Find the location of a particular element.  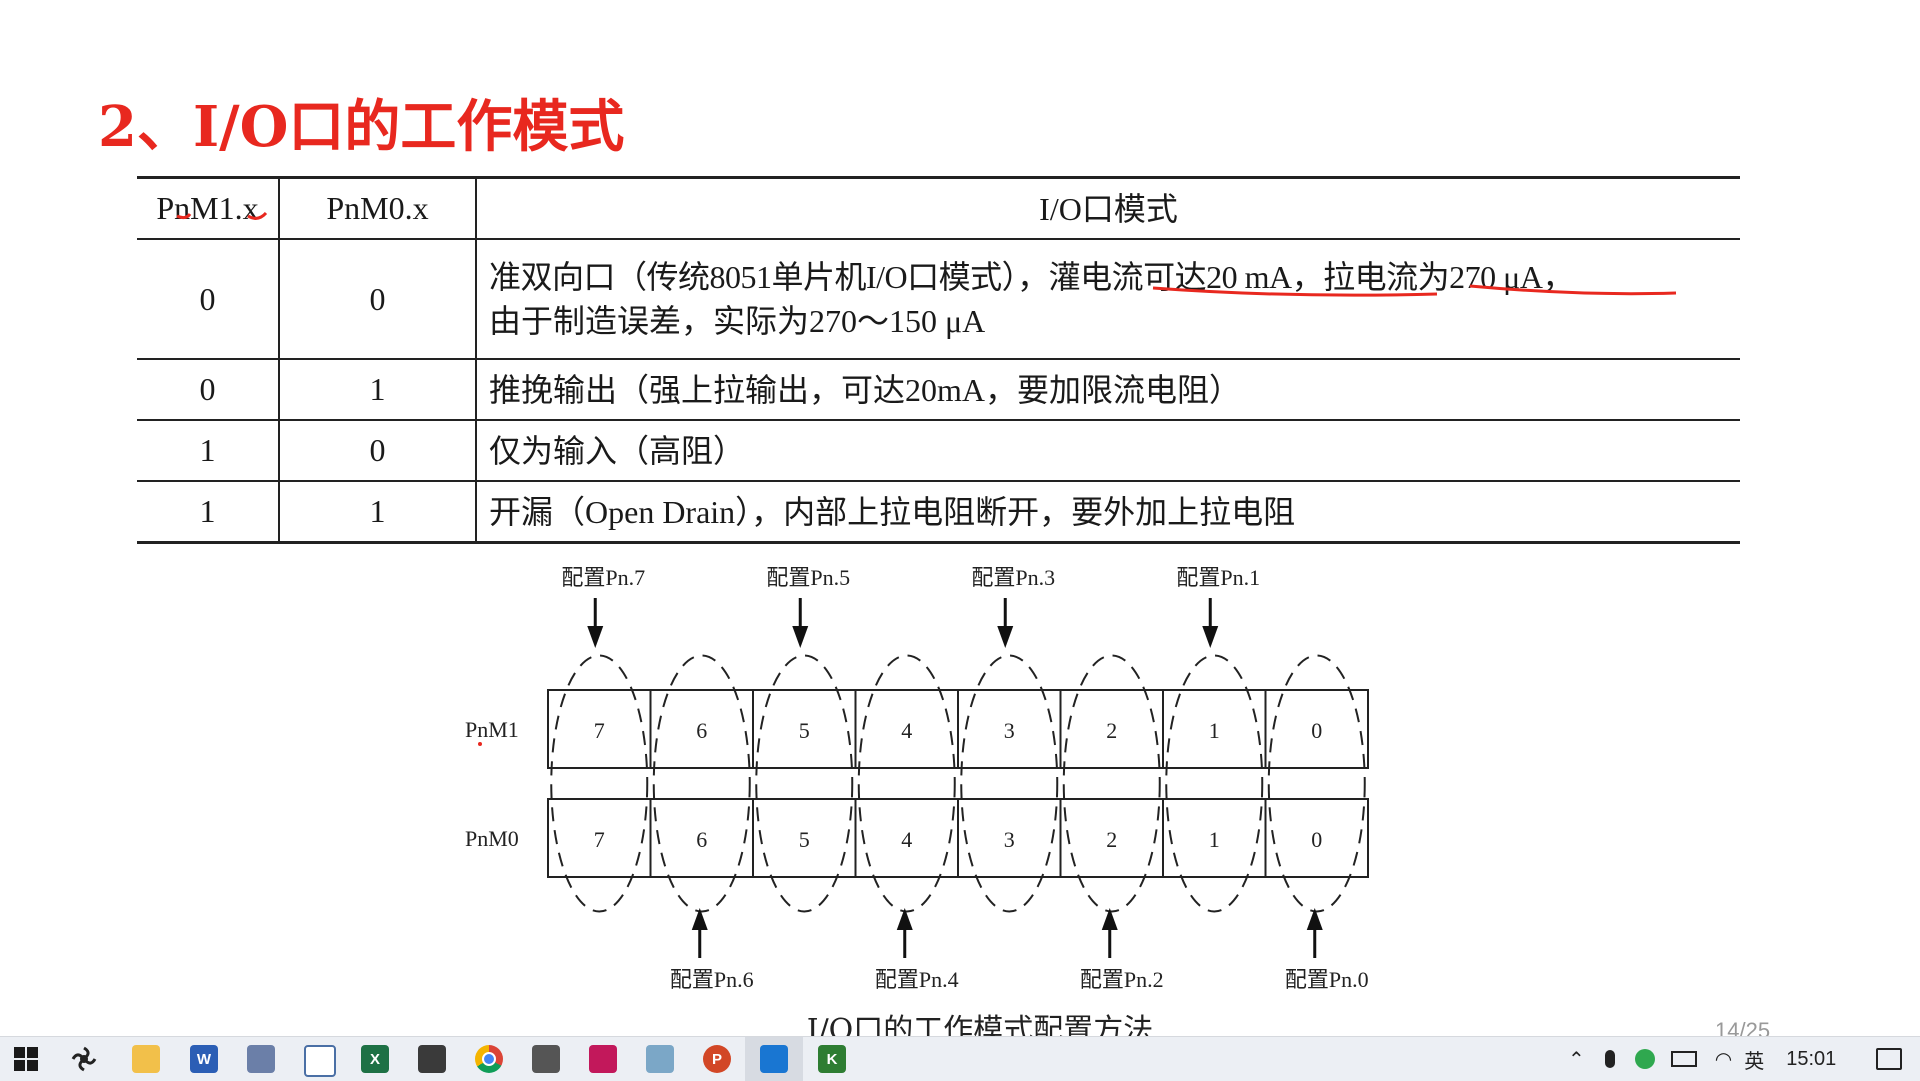

wifi-icon: ◠ is located at coordinates (1723, 1059).